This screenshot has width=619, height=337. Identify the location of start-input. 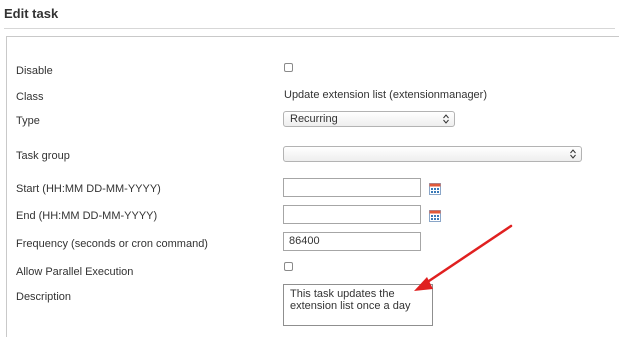
(352, 187).